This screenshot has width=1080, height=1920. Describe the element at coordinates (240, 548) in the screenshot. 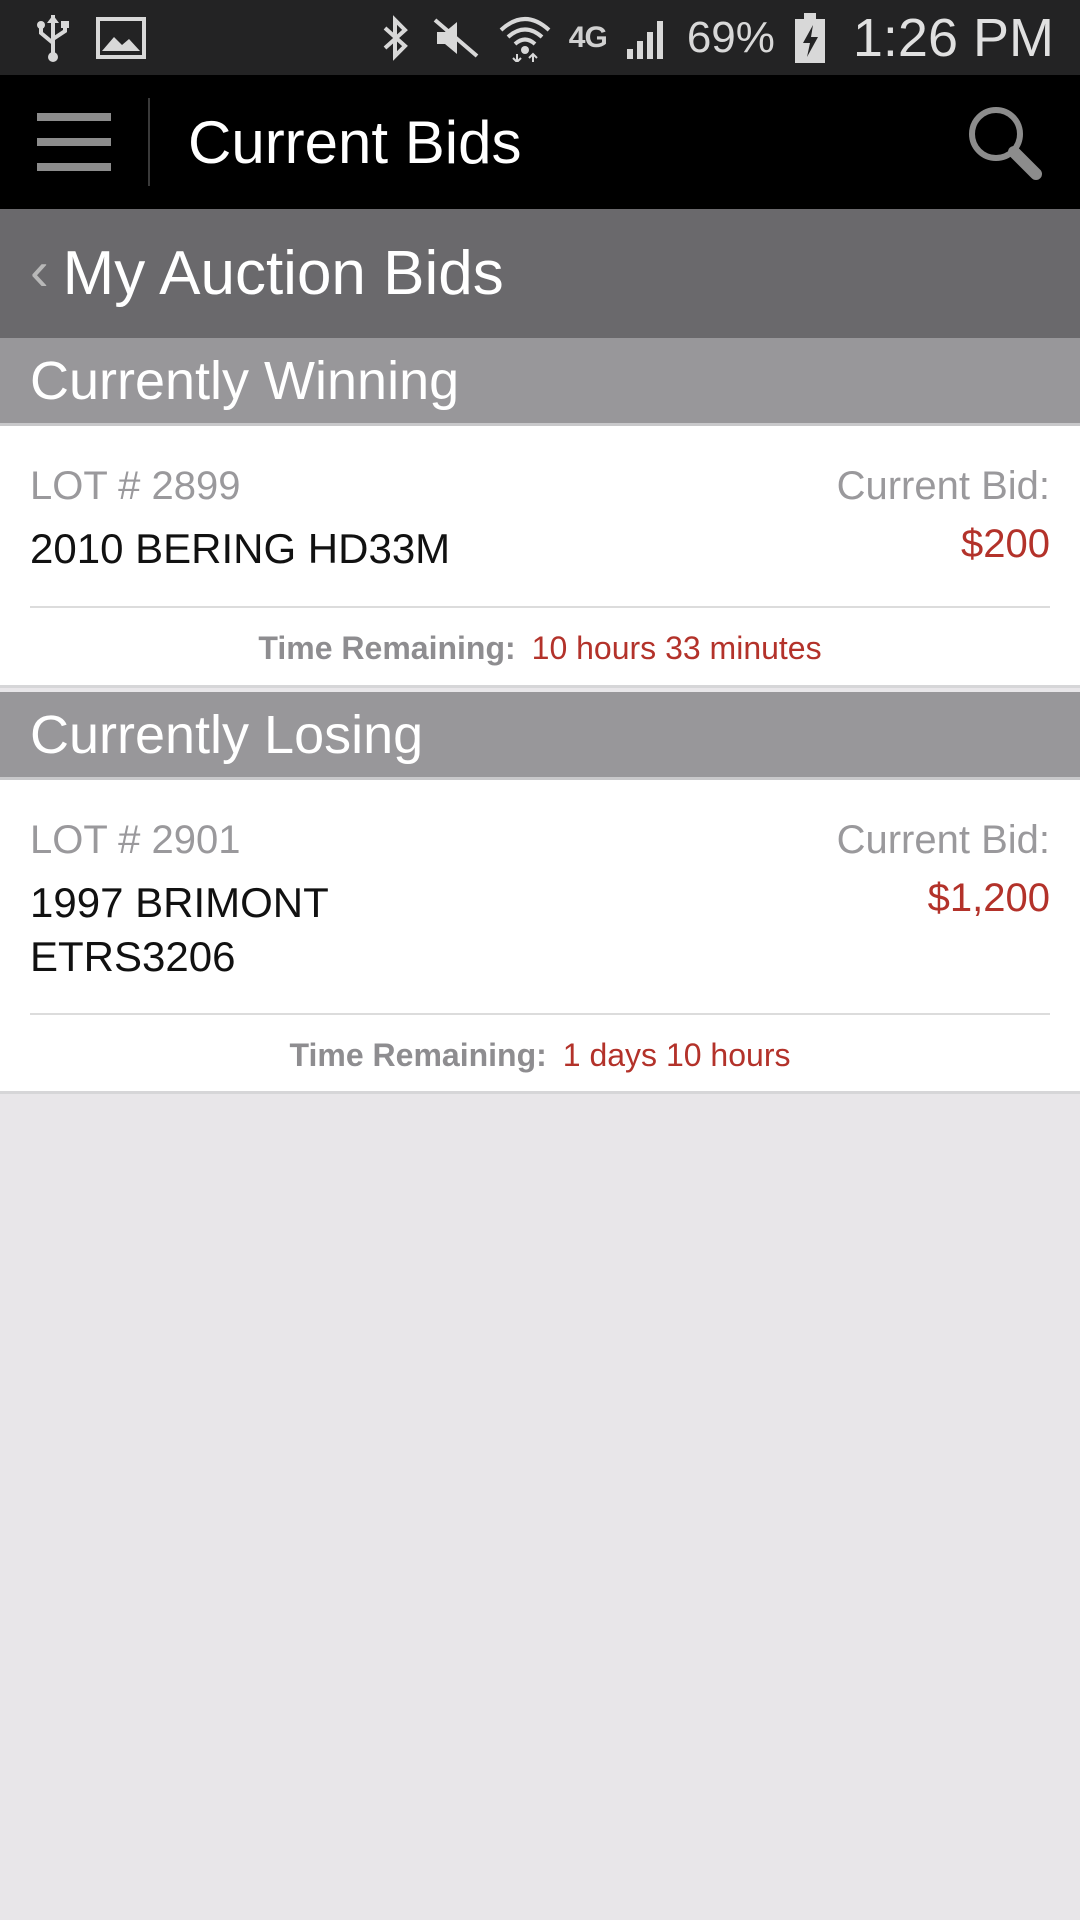

I see `item-name: 2010 BERING HD33M` at that location.